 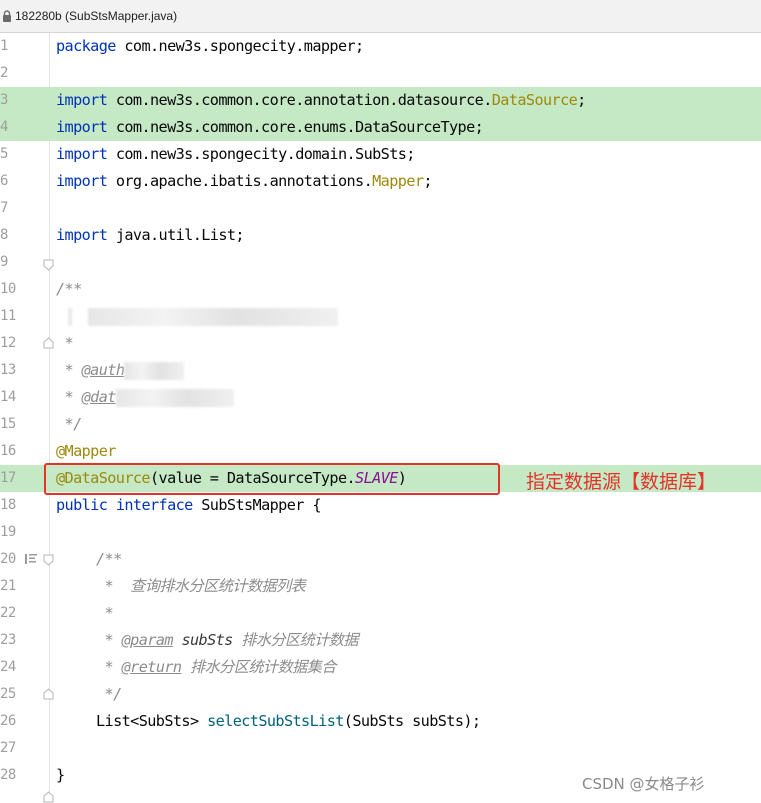 I want to click on line-number: 4, so click(x=4, y=127).